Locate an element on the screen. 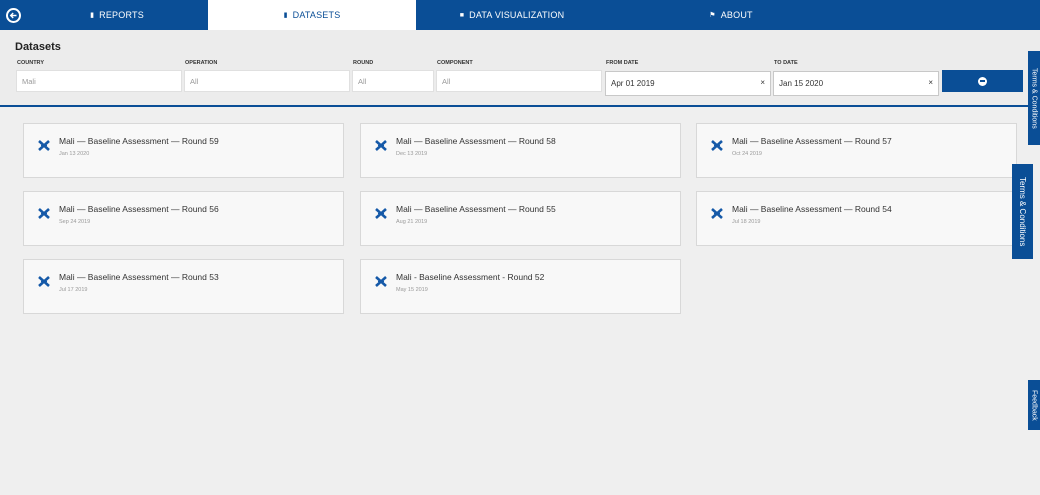 The width and height of the screenshot is (1040, 495). minus-circle-icon is located at coordinates (982, 81).